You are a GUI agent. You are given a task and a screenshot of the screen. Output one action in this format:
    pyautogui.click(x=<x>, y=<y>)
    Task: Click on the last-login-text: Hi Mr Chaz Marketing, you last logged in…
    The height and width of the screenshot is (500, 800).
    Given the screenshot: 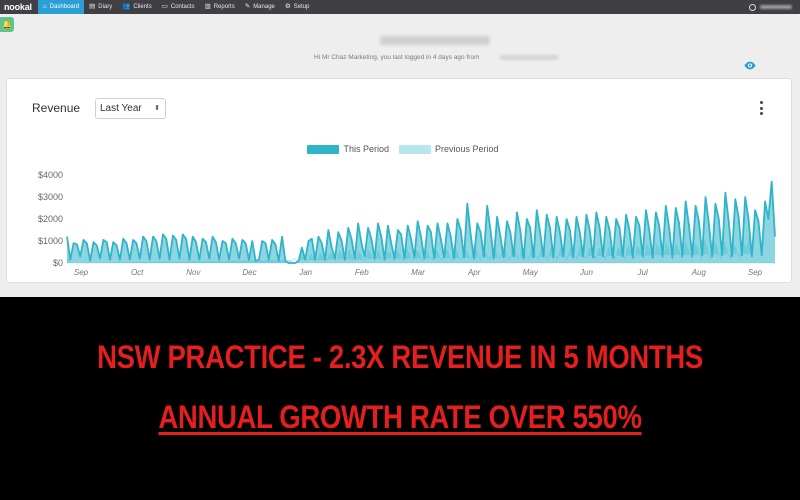 What is the action you would take?
    pyautogui.click(x=397, y=57)
    